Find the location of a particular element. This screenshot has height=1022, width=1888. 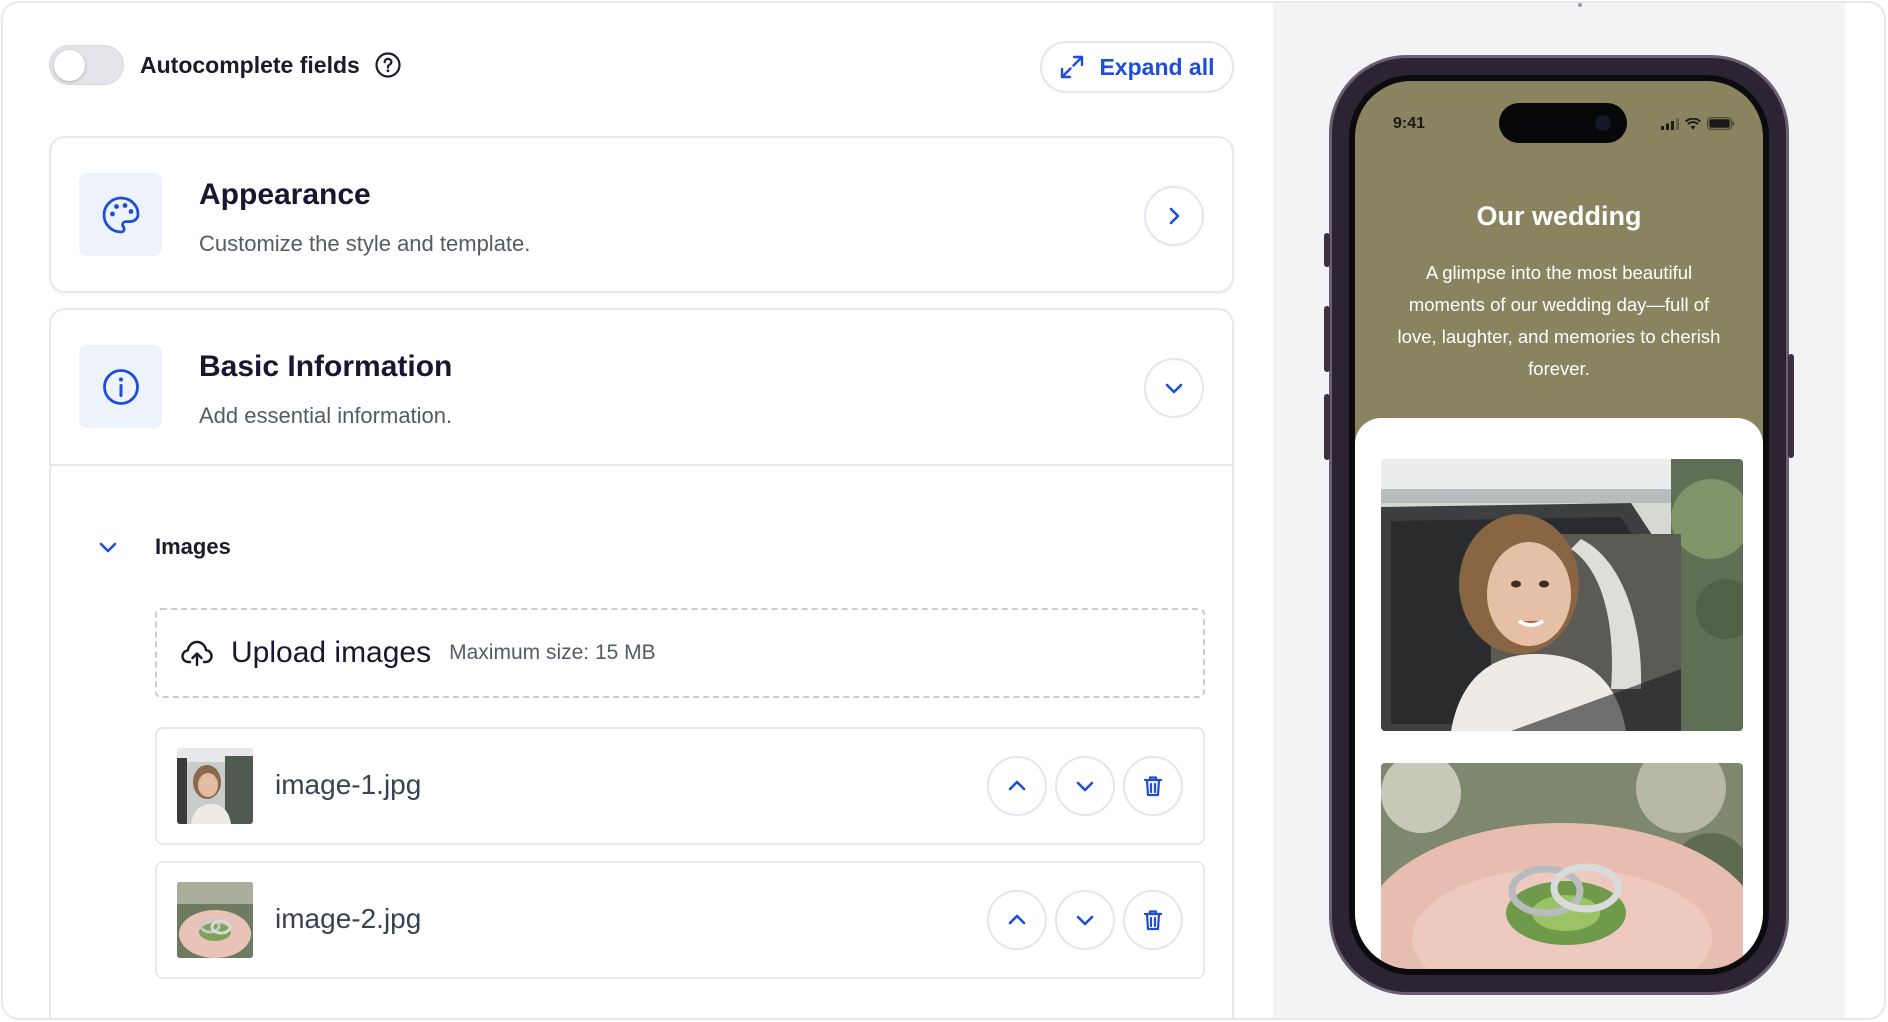

basic-info-collapse-button is located at coordinates (1174, 388).